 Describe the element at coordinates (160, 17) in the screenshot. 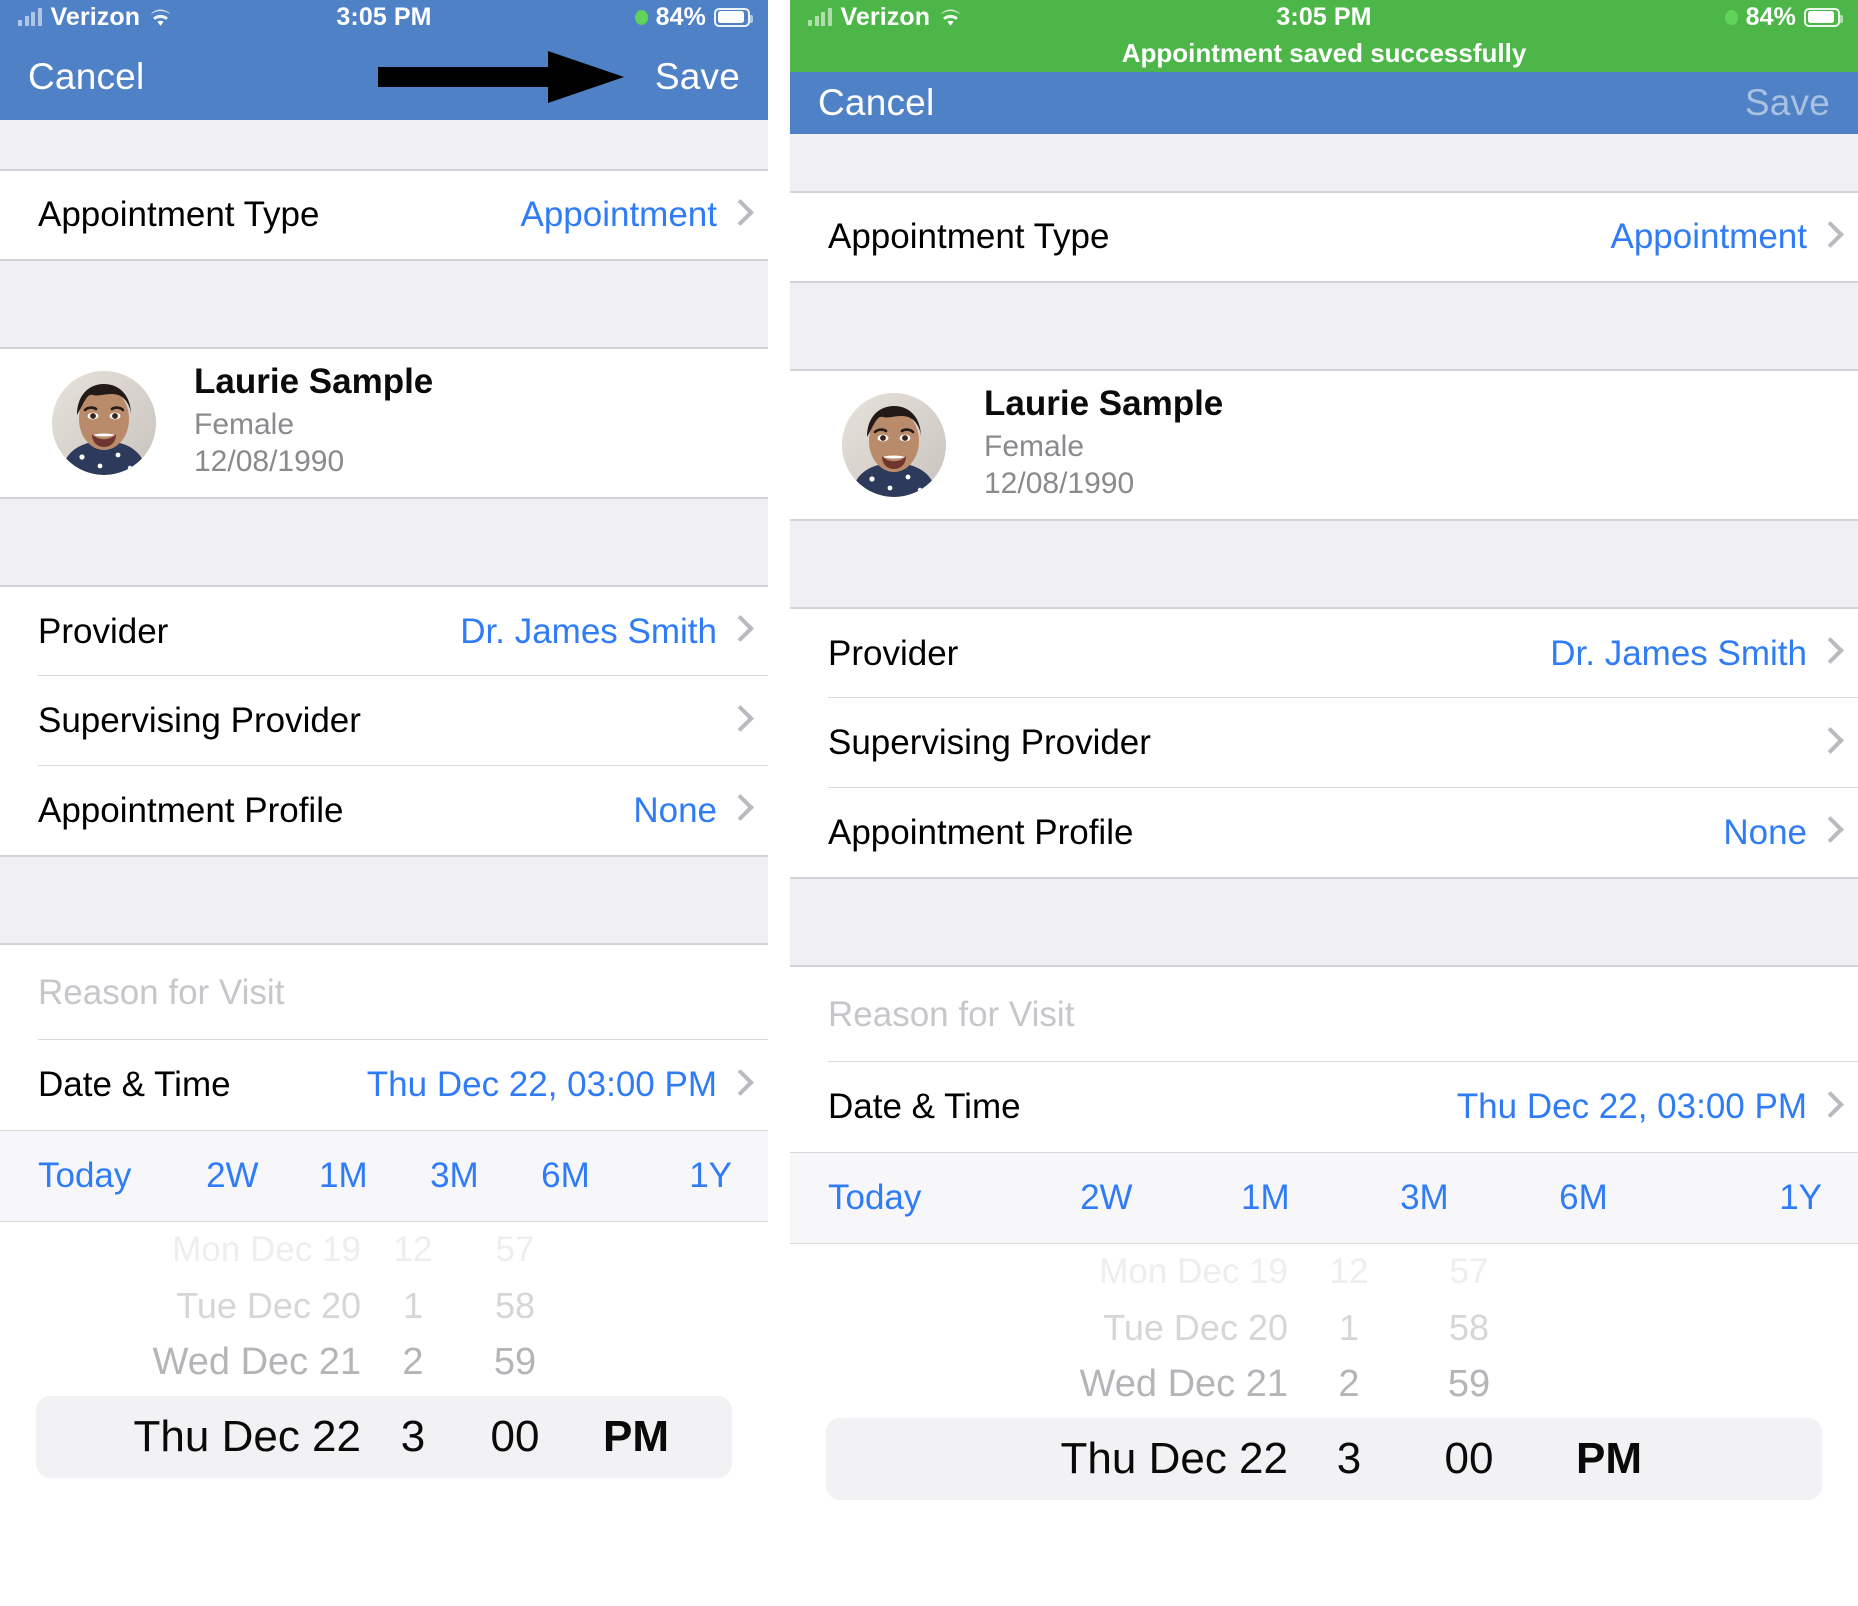

I see `wifi-icon` at that location.